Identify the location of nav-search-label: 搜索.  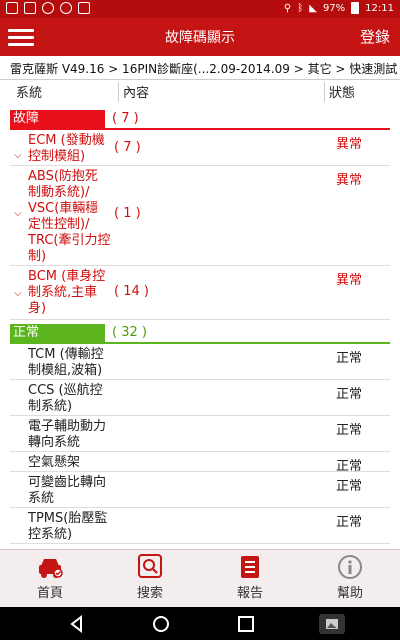
(149, 593).